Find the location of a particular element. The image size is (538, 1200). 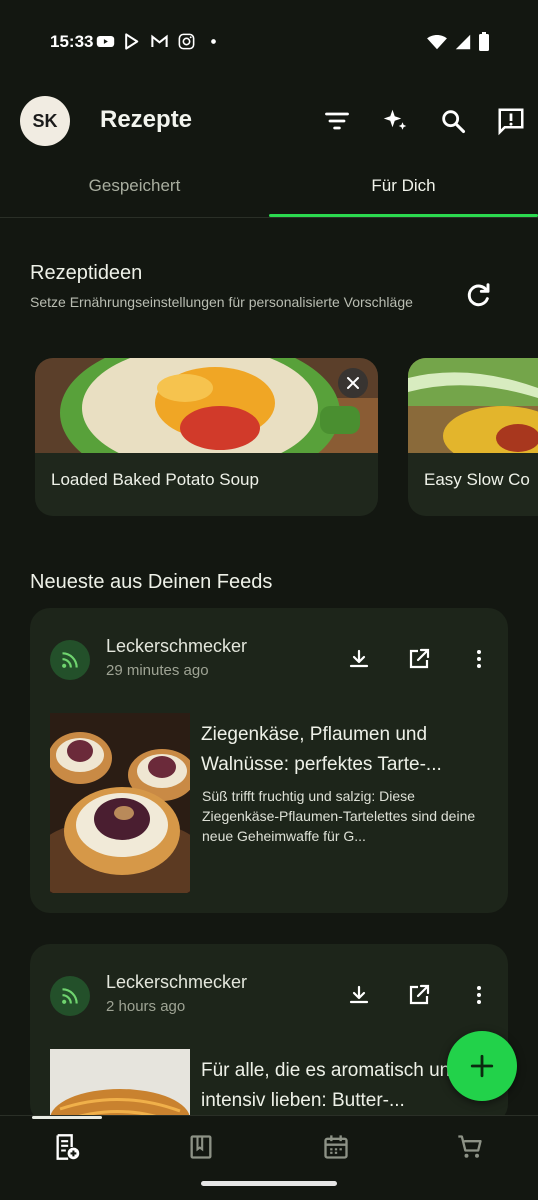

feed-time: 2 hours ago is located at coordinates (146, 1006).